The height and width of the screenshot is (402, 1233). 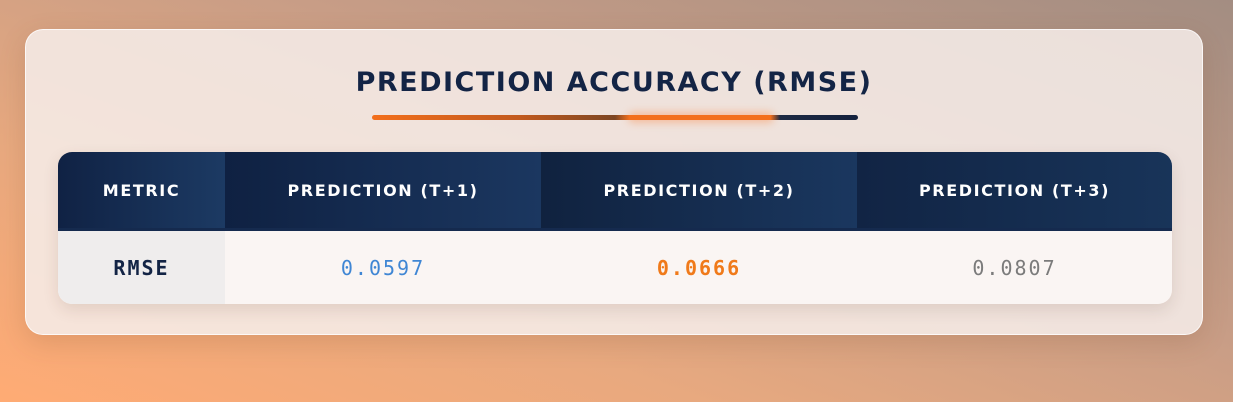 I want to click on metric-label-cell: RMSE, so click(x=141, y=267).